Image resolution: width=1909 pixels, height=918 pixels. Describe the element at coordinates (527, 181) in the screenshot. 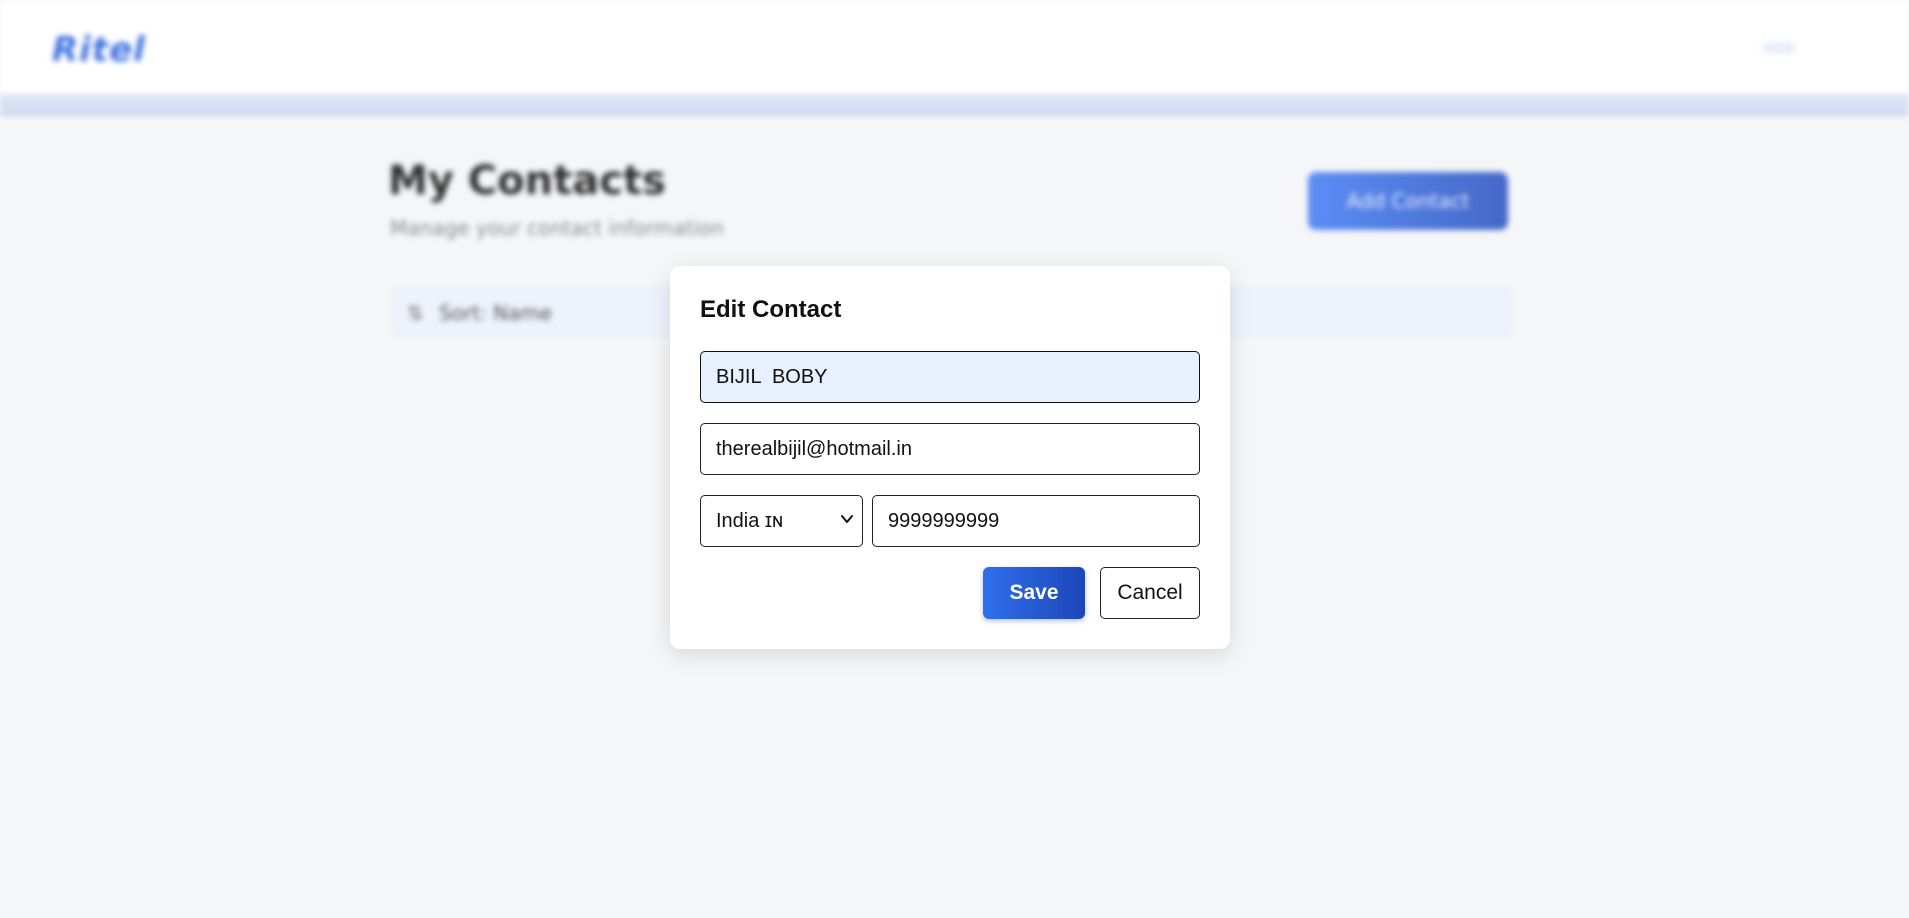

I see `page-title: My Contacts` at that location.